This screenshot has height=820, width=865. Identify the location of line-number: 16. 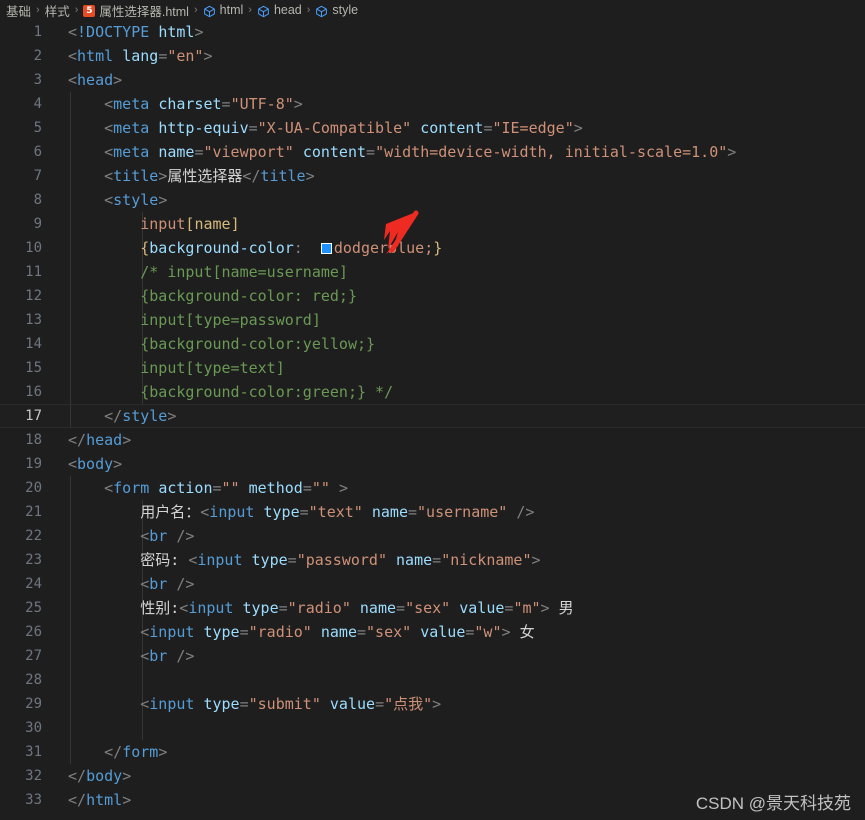
(33, 392).